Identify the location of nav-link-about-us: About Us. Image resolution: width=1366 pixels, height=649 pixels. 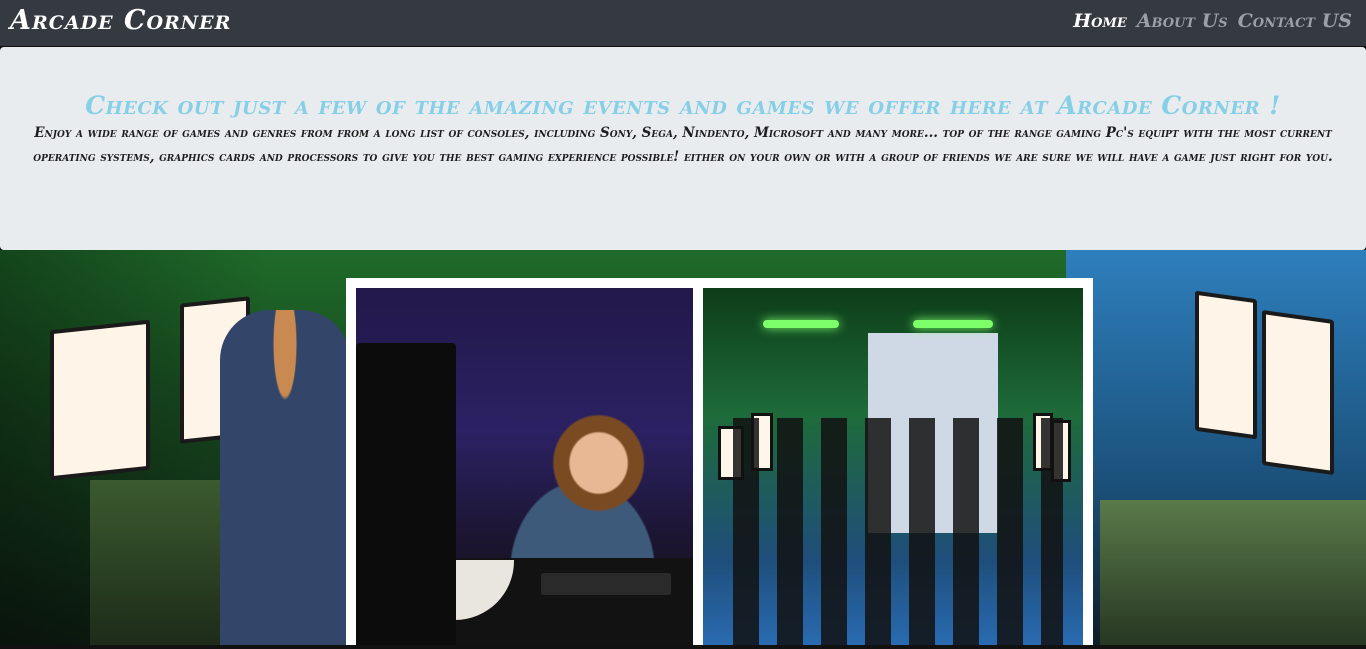
(1182, 21).